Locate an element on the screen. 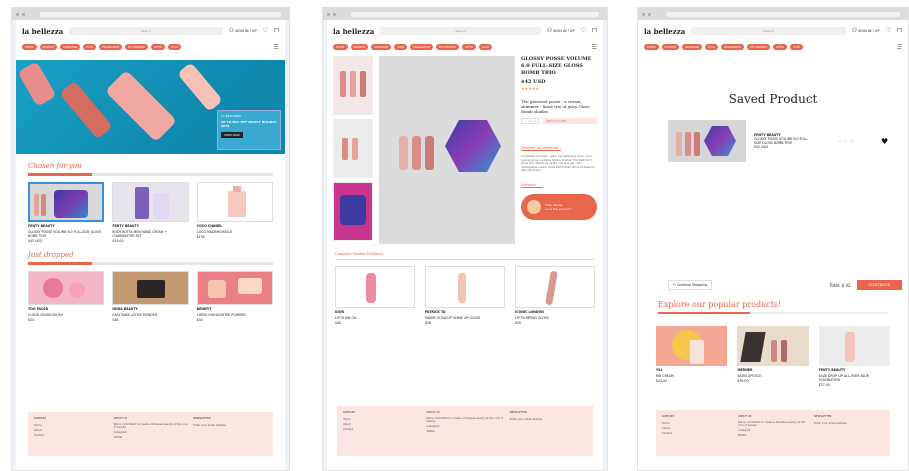 This screenshot has height=471, width=909. footer-heading: NEWSLETTER is located at coordinates (230, 419).